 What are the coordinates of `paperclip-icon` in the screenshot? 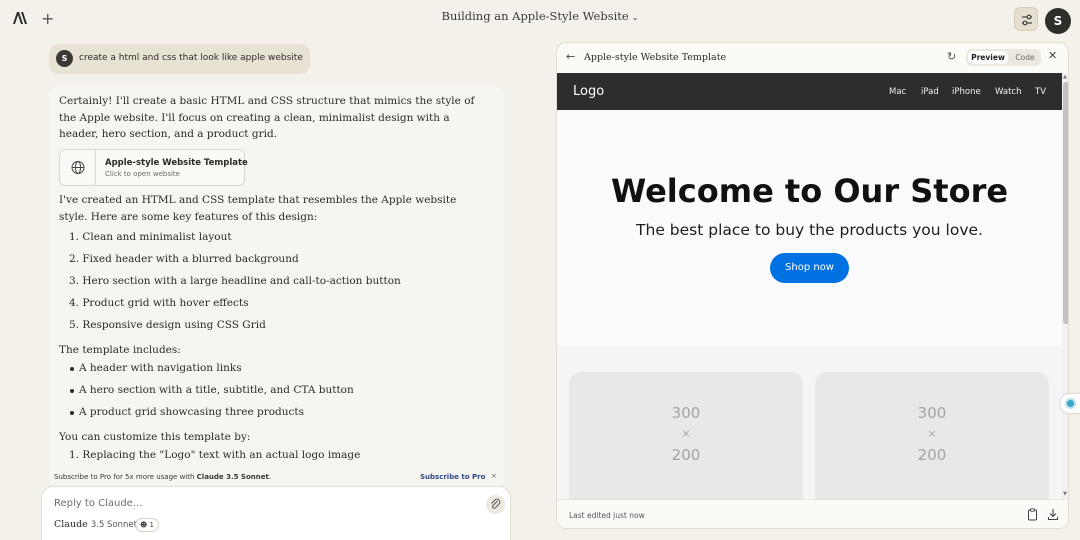 It's located at (496, 503).